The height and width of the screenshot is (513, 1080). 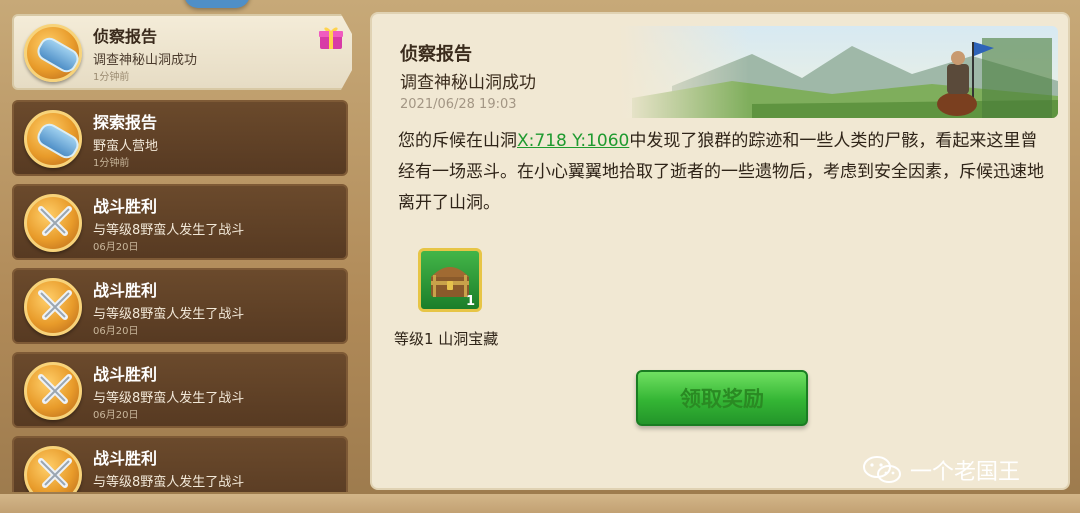 I want to click on mail-subtitle: 野蛮人营地, so click(x=126, y=146).